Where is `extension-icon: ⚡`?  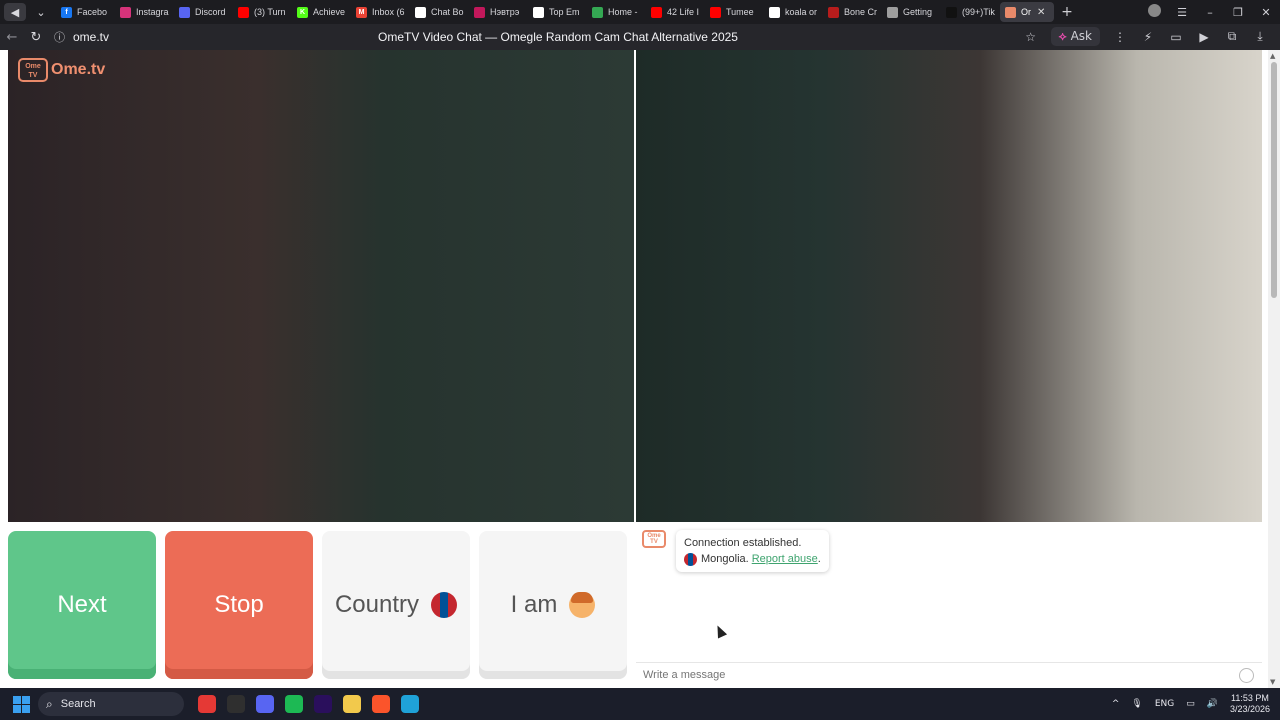 extension-icon: ⚡ is located at coordinates (1148, 37).